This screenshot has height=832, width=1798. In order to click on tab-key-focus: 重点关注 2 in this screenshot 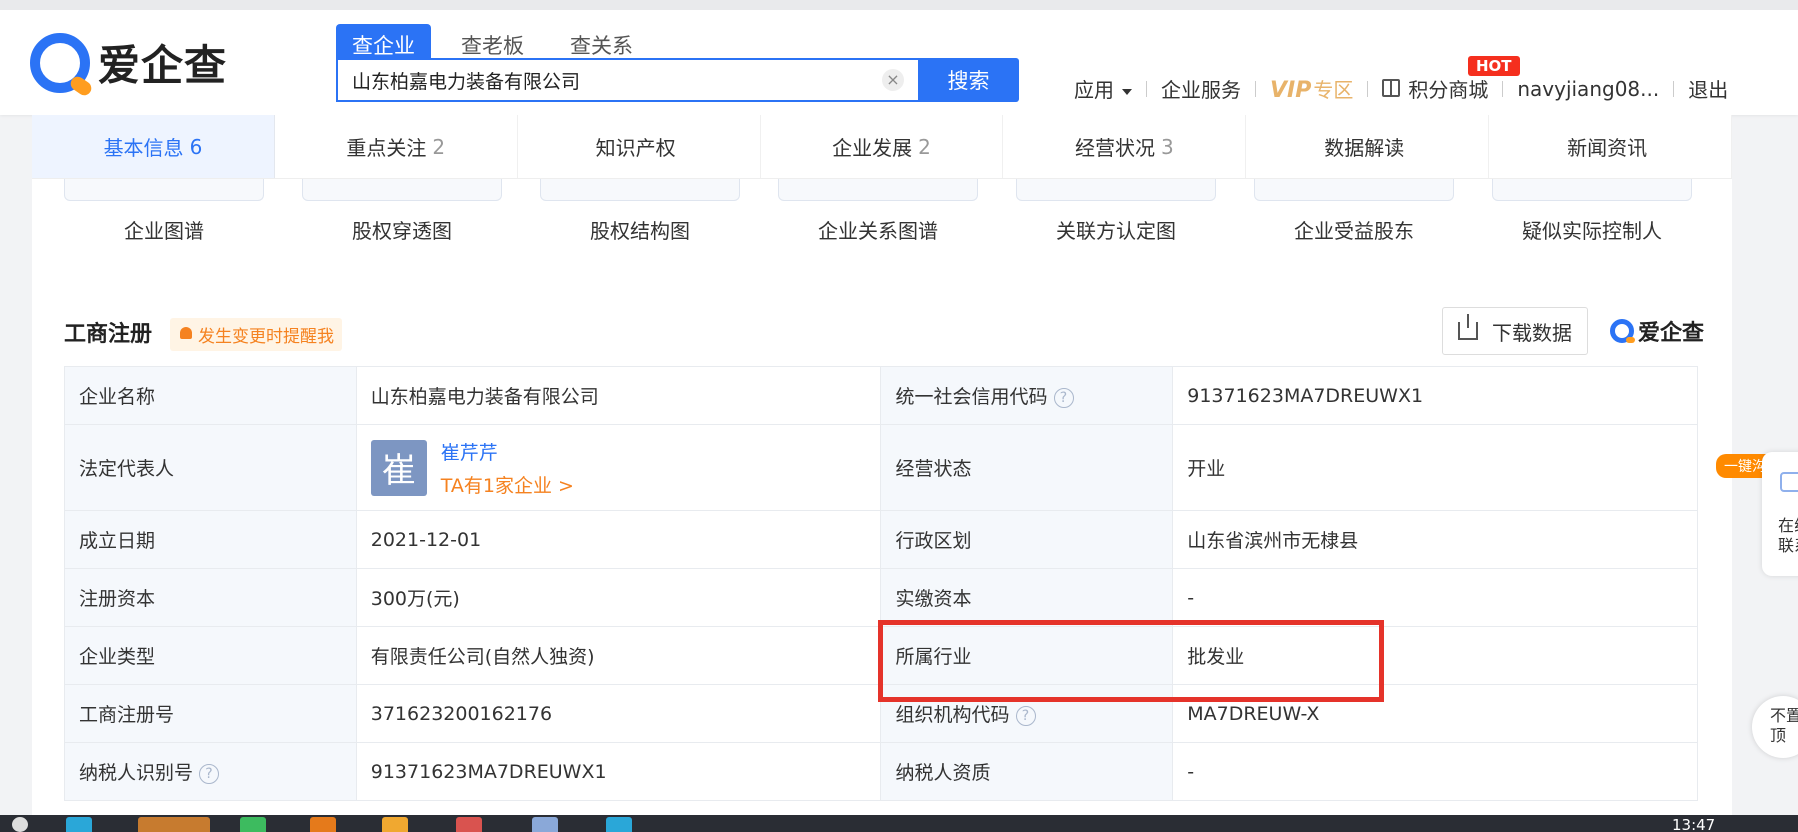, I will do `click(396, 146)`.